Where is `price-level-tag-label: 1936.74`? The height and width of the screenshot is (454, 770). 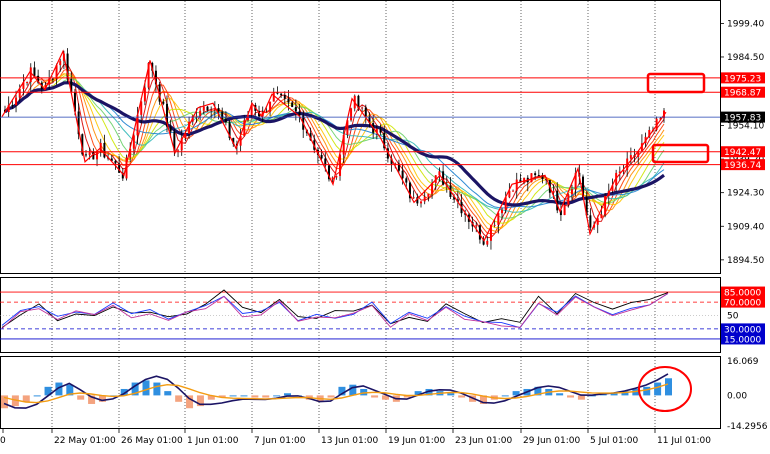 price-level-tag-label: 1936.74 is located at coordinates (742, 166).